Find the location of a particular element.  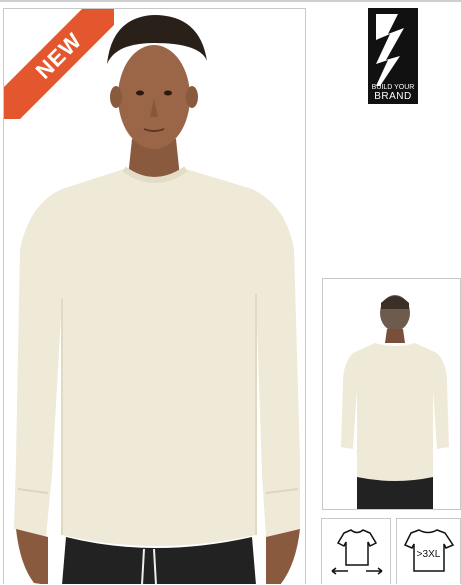

size-label: >3XL is located at coordinates (428, 554).